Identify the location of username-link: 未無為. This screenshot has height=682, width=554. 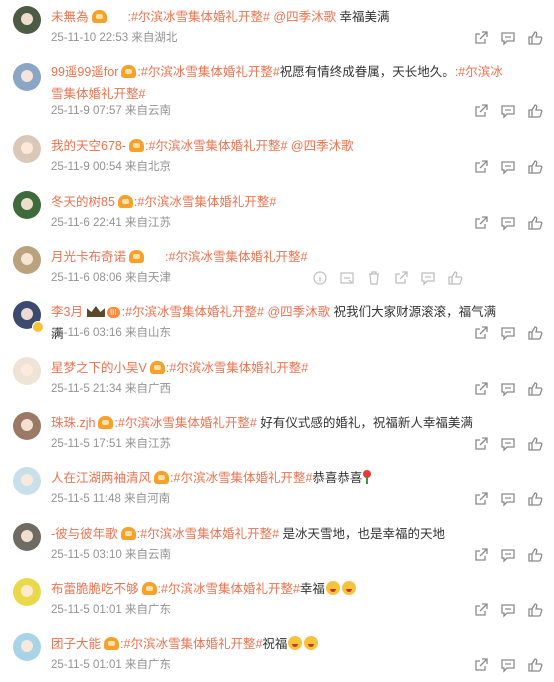
(70, 17).